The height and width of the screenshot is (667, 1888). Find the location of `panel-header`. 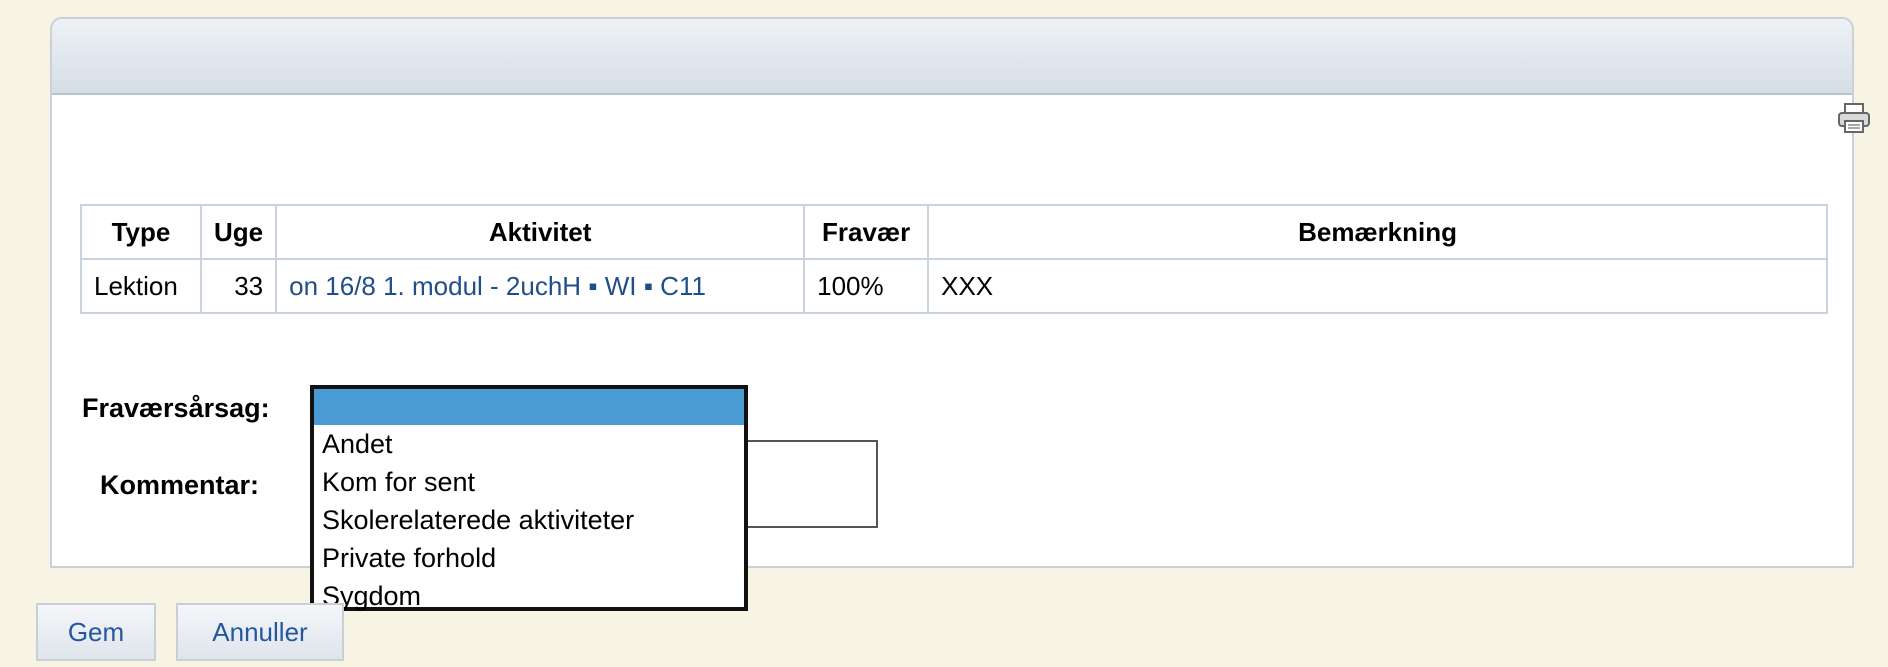

panel-header is located at coordinates (952, 57).